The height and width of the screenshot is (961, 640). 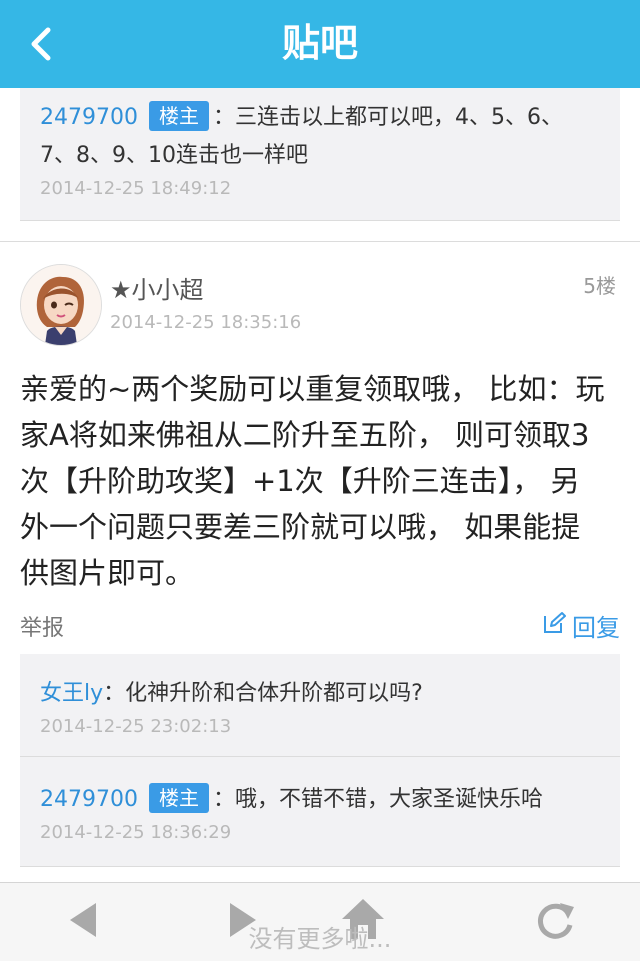 I want to click on nav-bar: 贴吧, so click(x=320, y=44).